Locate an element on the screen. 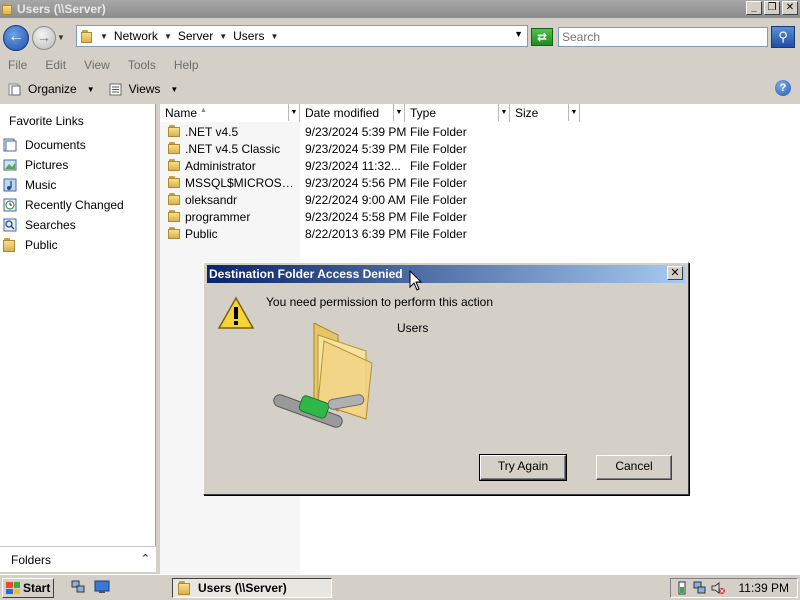 The height and width of the screenshot is (600, 800). try-again-button: Try Again is located at coordinates (523, 467).